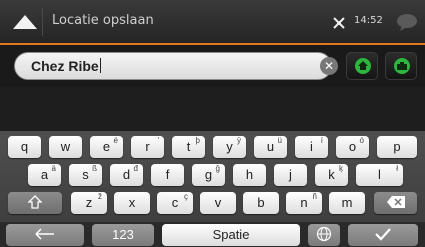 This screenshot has height=247, width=425. What do you see at coordinates (231, 235) in the screenshot?
I see `space-key: Spatie` at bounding box center [231, 235].